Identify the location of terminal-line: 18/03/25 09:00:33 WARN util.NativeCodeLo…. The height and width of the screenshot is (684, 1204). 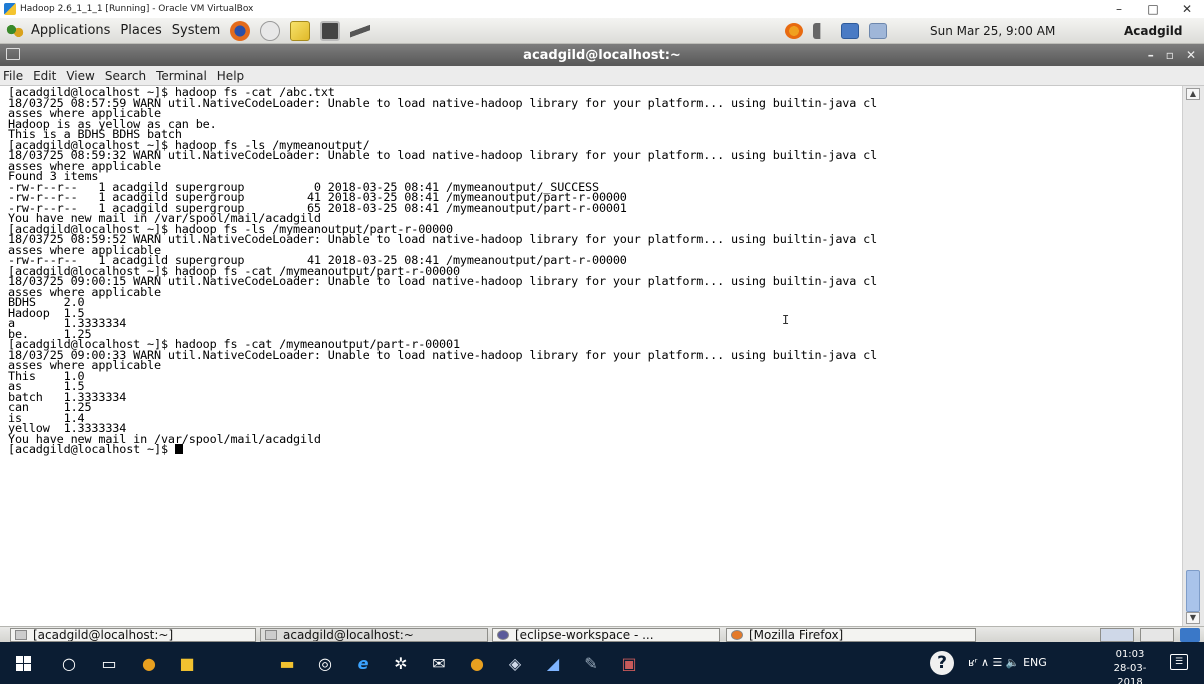
(443, 354).